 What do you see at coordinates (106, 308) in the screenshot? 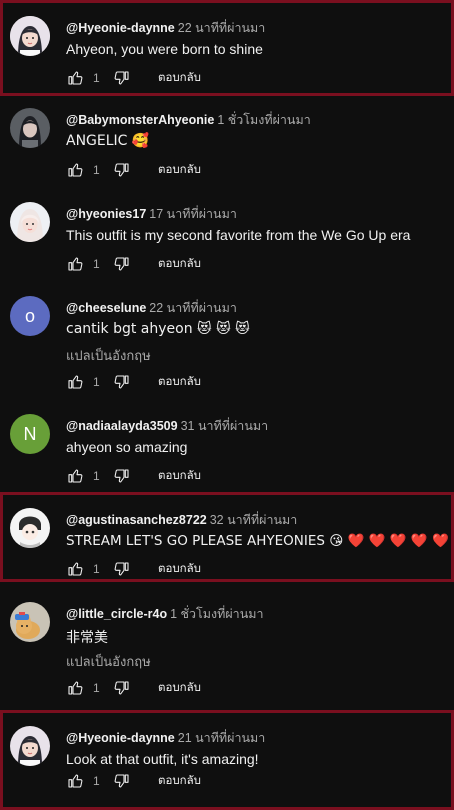
I see `author-name: @cheeselune` at bounding box center [106, 308].